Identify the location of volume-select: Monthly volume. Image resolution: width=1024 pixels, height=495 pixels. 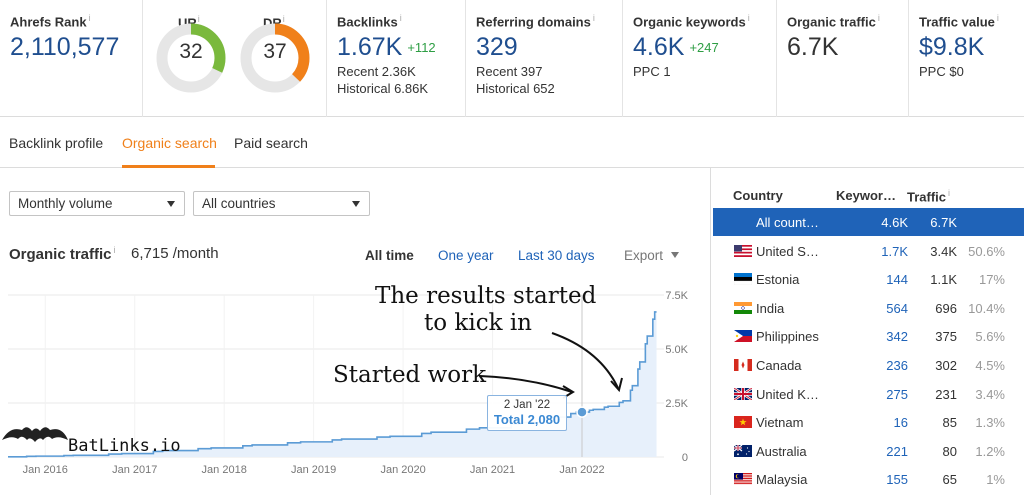
(97, 203).